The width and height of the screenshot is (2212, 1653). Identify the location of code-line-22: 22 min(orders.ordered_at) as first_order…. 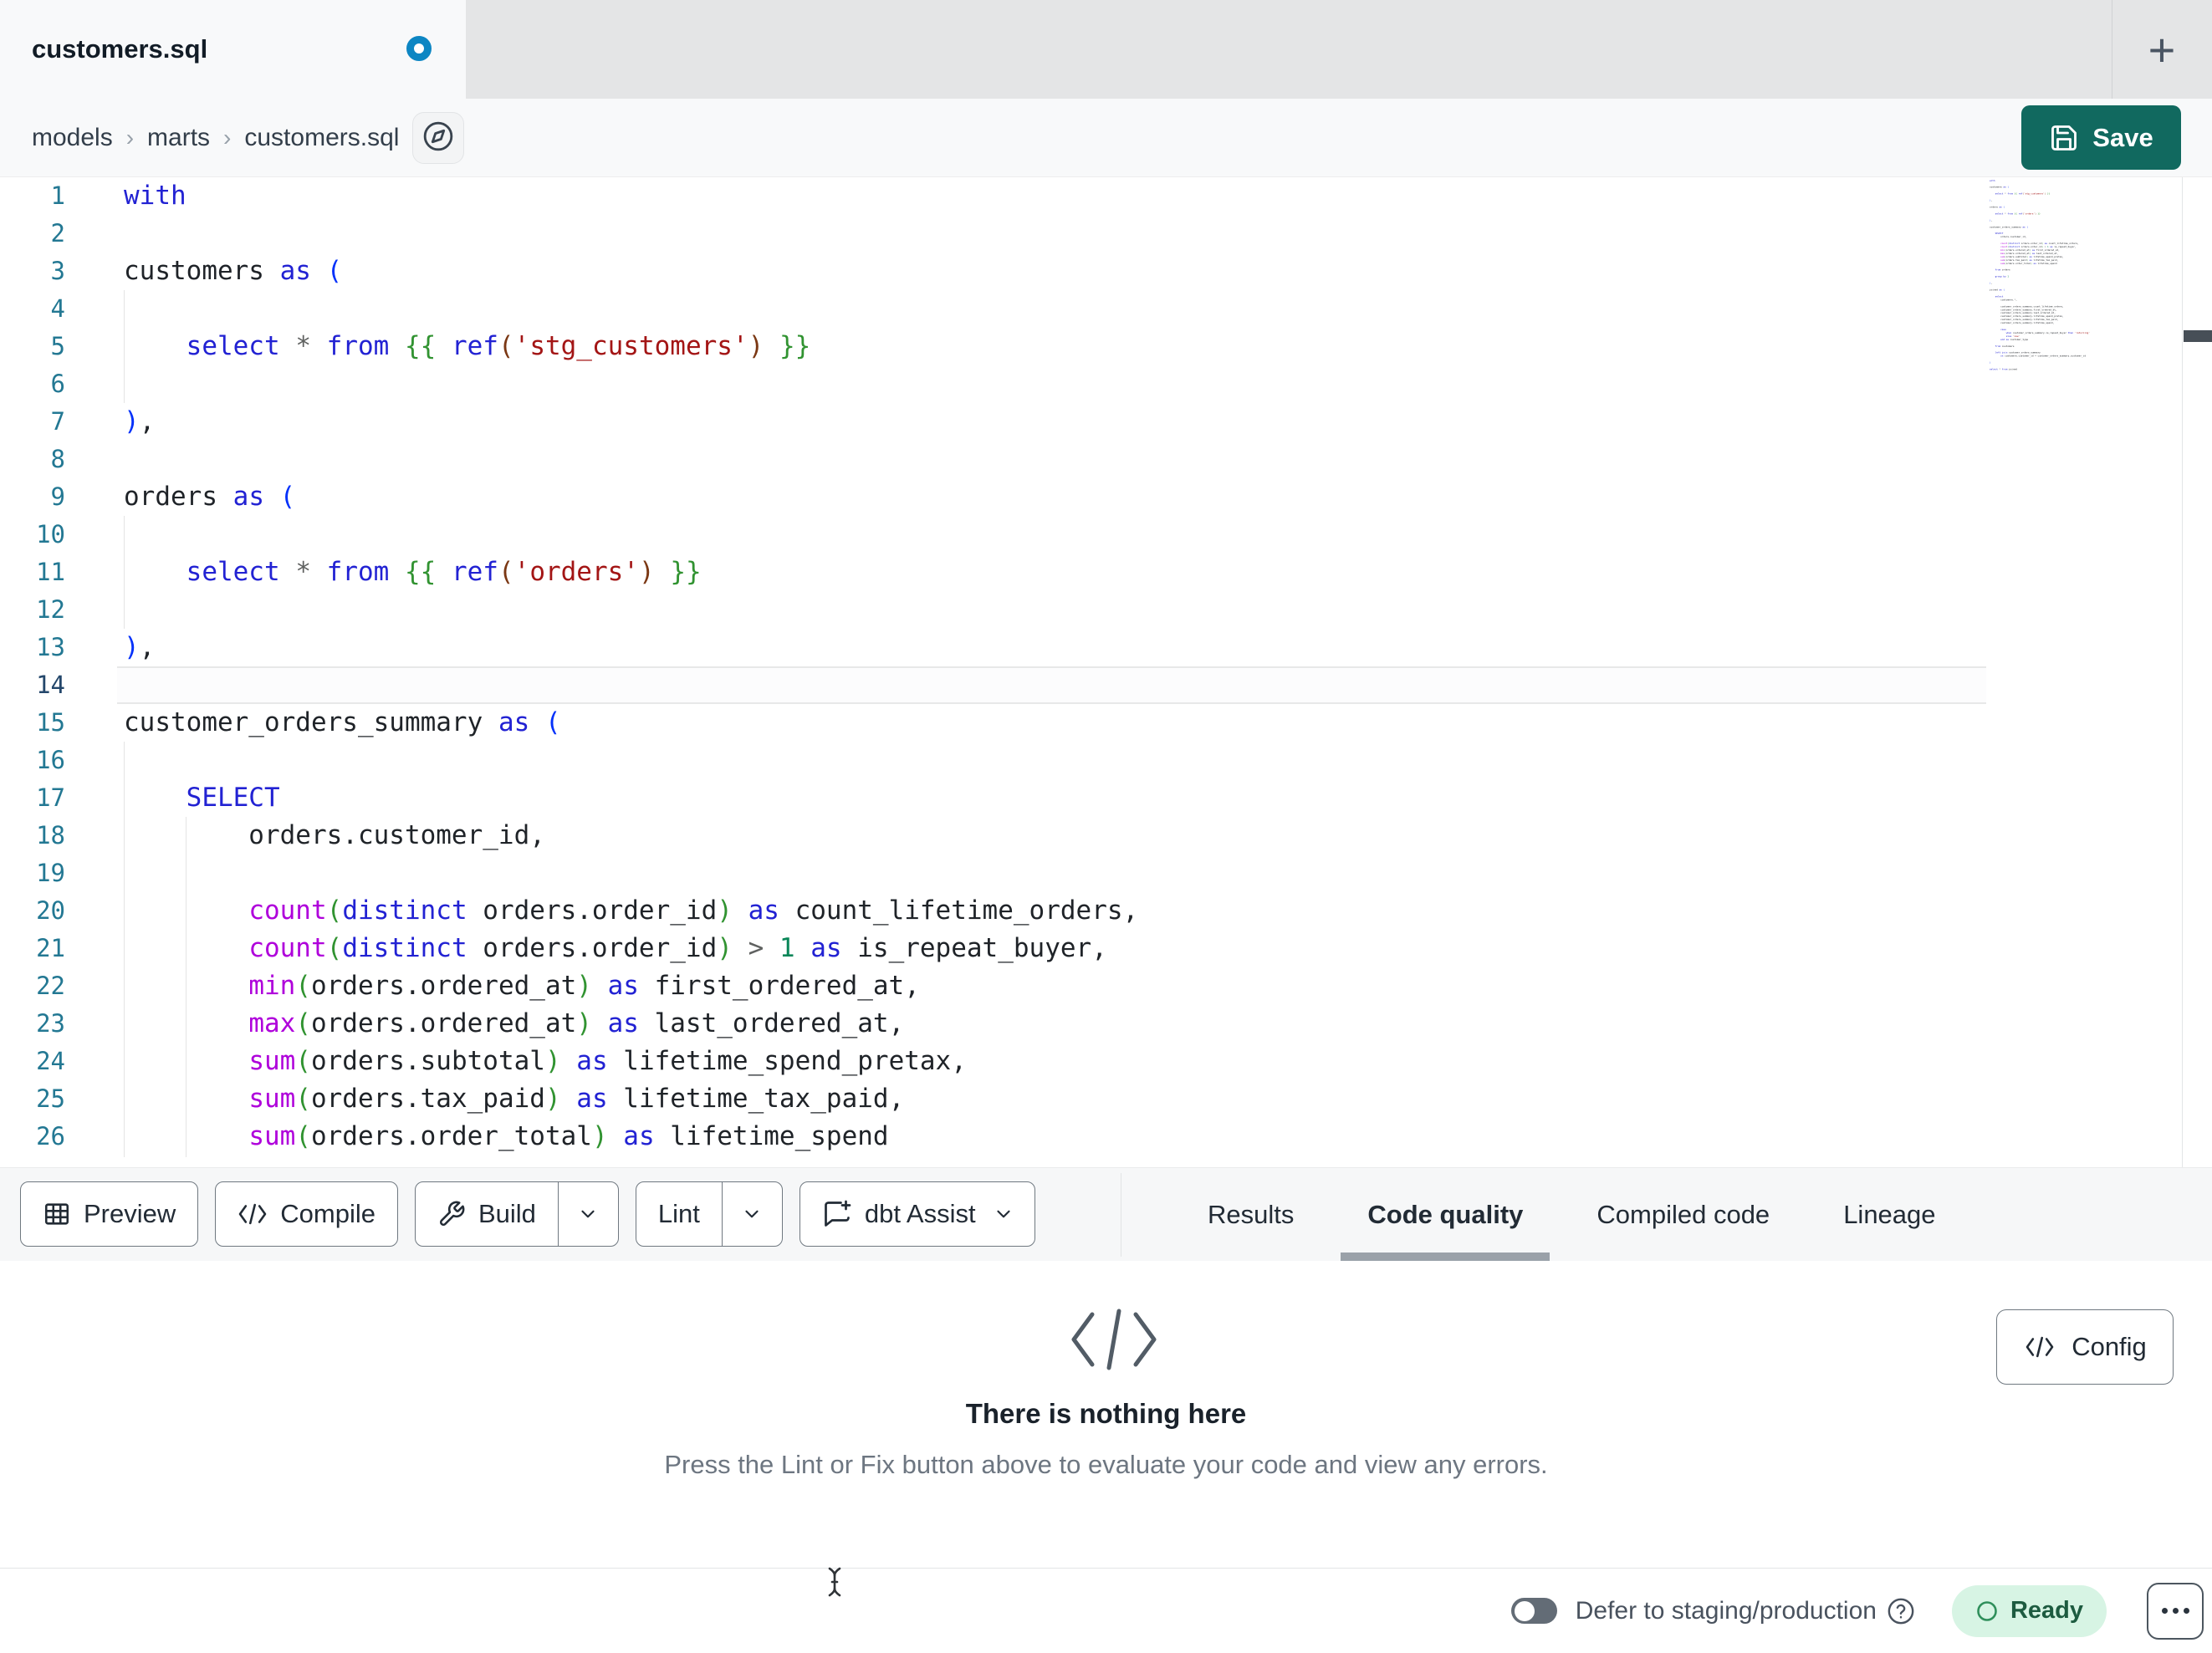
(993, 986).